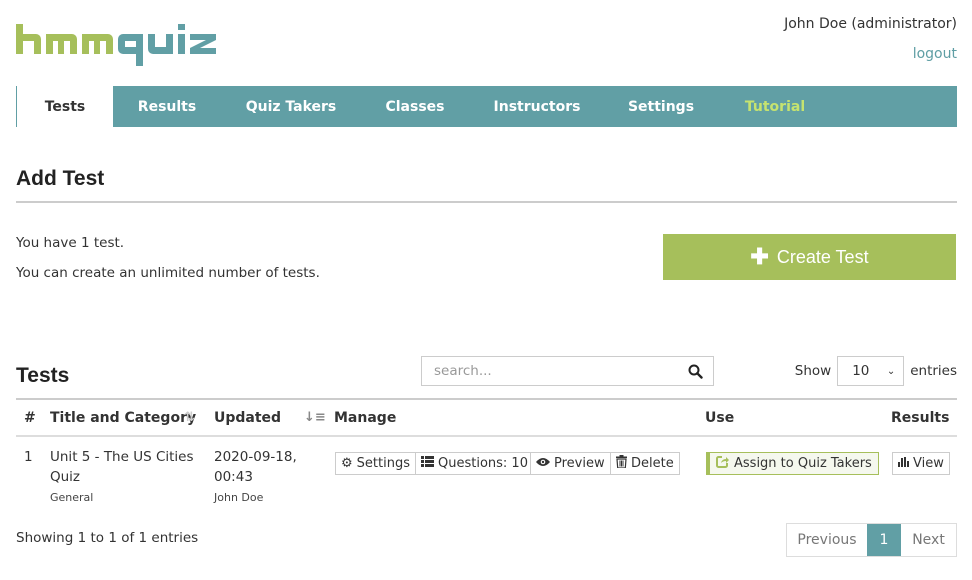 The width and height of the screenshot is (972, 580). What do you see at coordinates (315, 417) in the screenshot?
I see `sort-desc-icon: ↓≡` at bounding box center [315, 417].